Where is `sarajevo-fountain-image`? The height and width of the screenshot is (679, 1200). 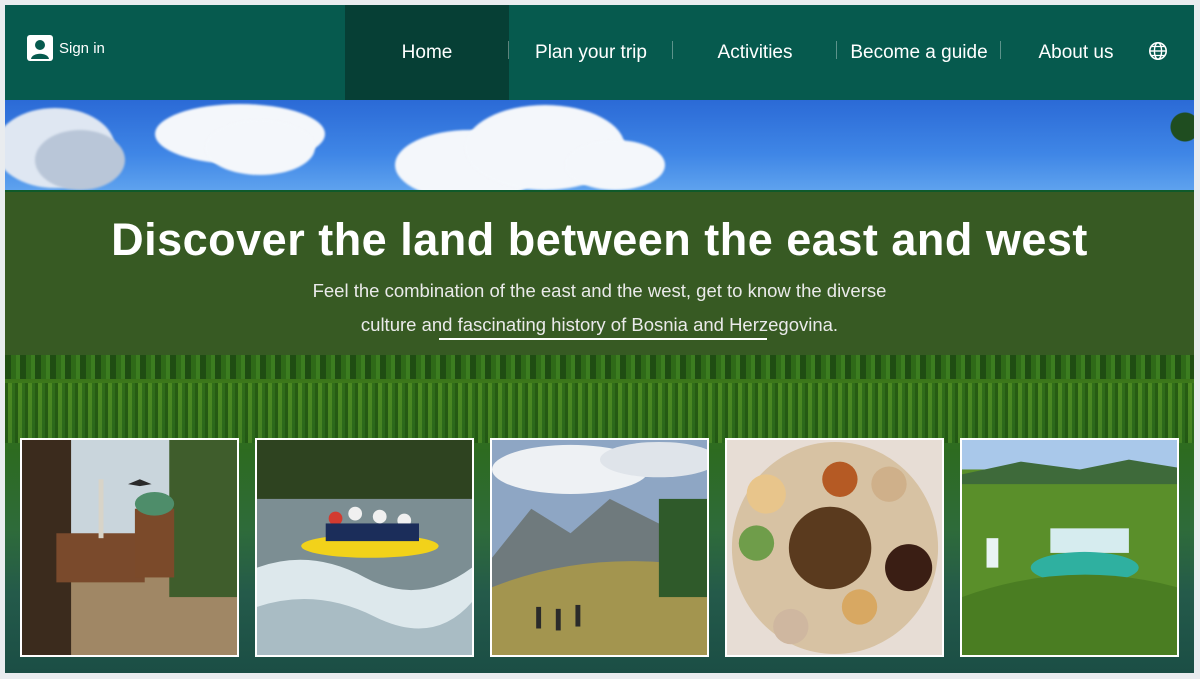
sarajevo-fountain-image is located at coordinates (129, 547).